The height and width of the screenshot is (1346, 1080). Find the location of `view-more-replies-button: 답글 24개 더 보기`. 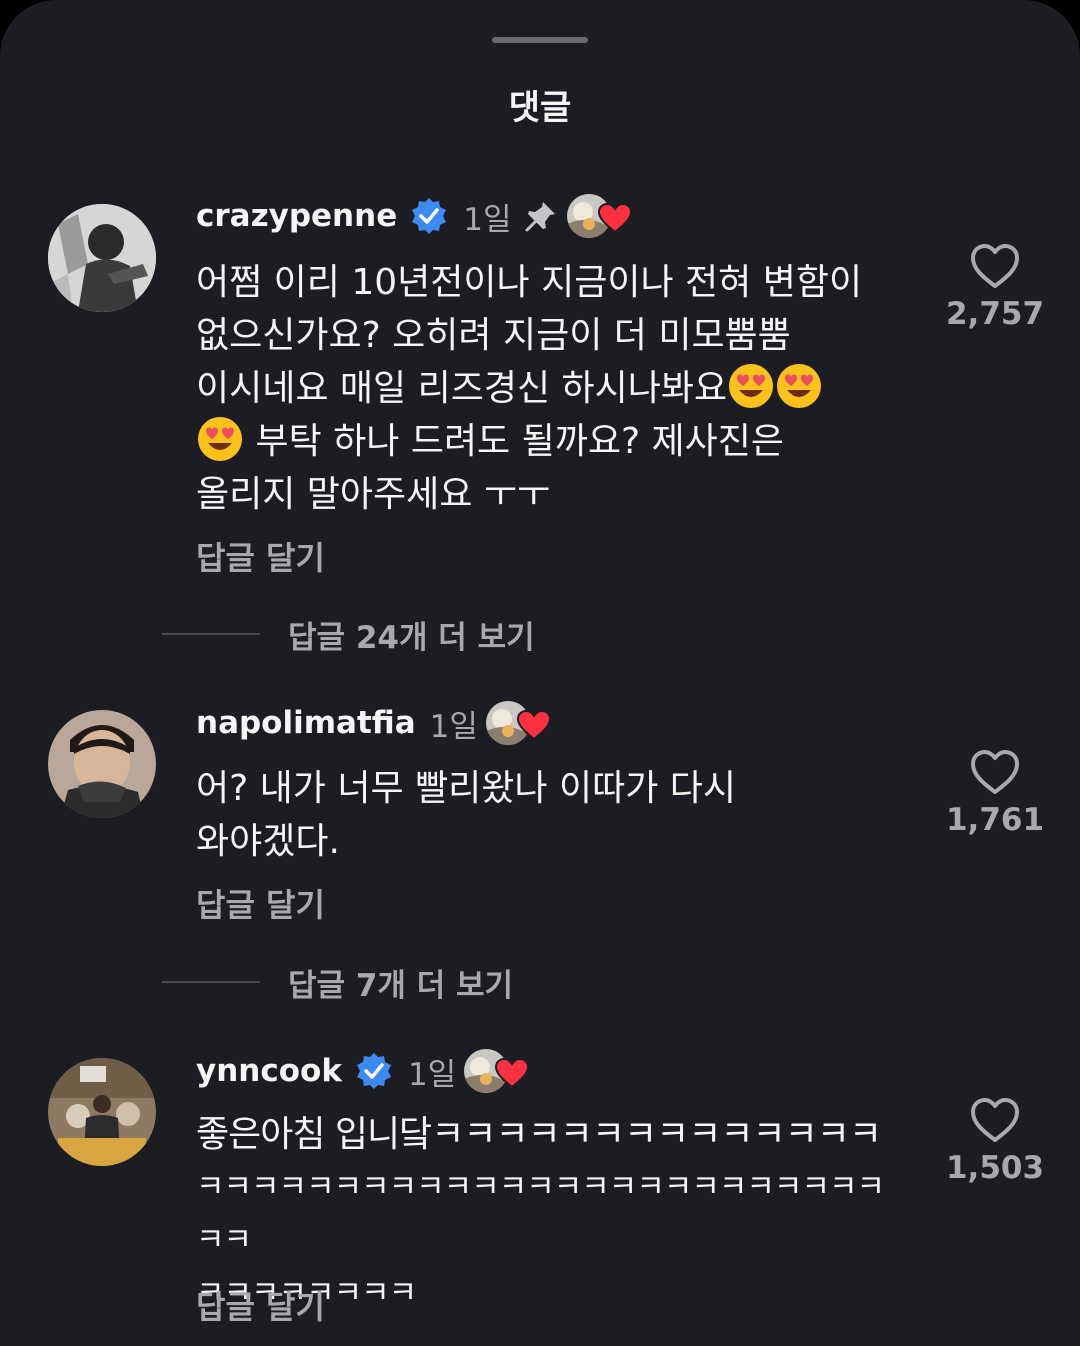

view-more-replies-button: 답글 24개 더 보기 is located at coordinates (348, 635).